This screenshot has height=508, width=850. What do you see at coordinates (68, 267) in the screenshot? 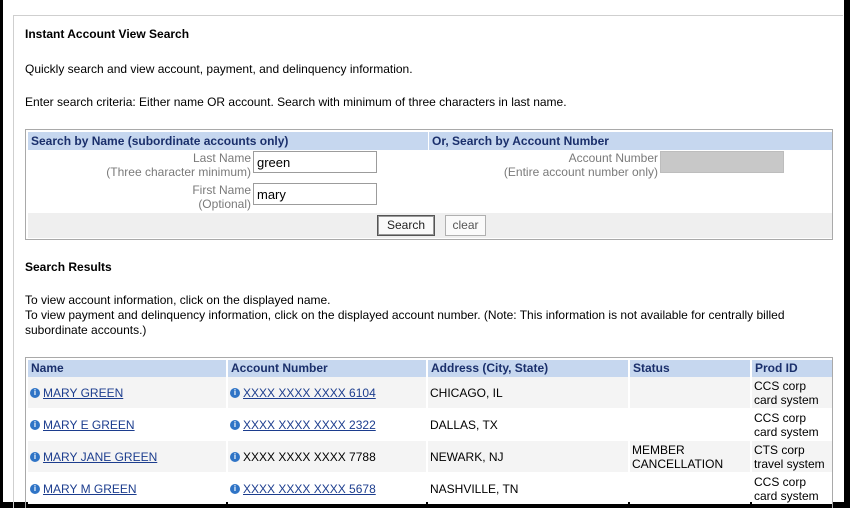
I see `results-title: Search Results` at bounding box center [68, 267].